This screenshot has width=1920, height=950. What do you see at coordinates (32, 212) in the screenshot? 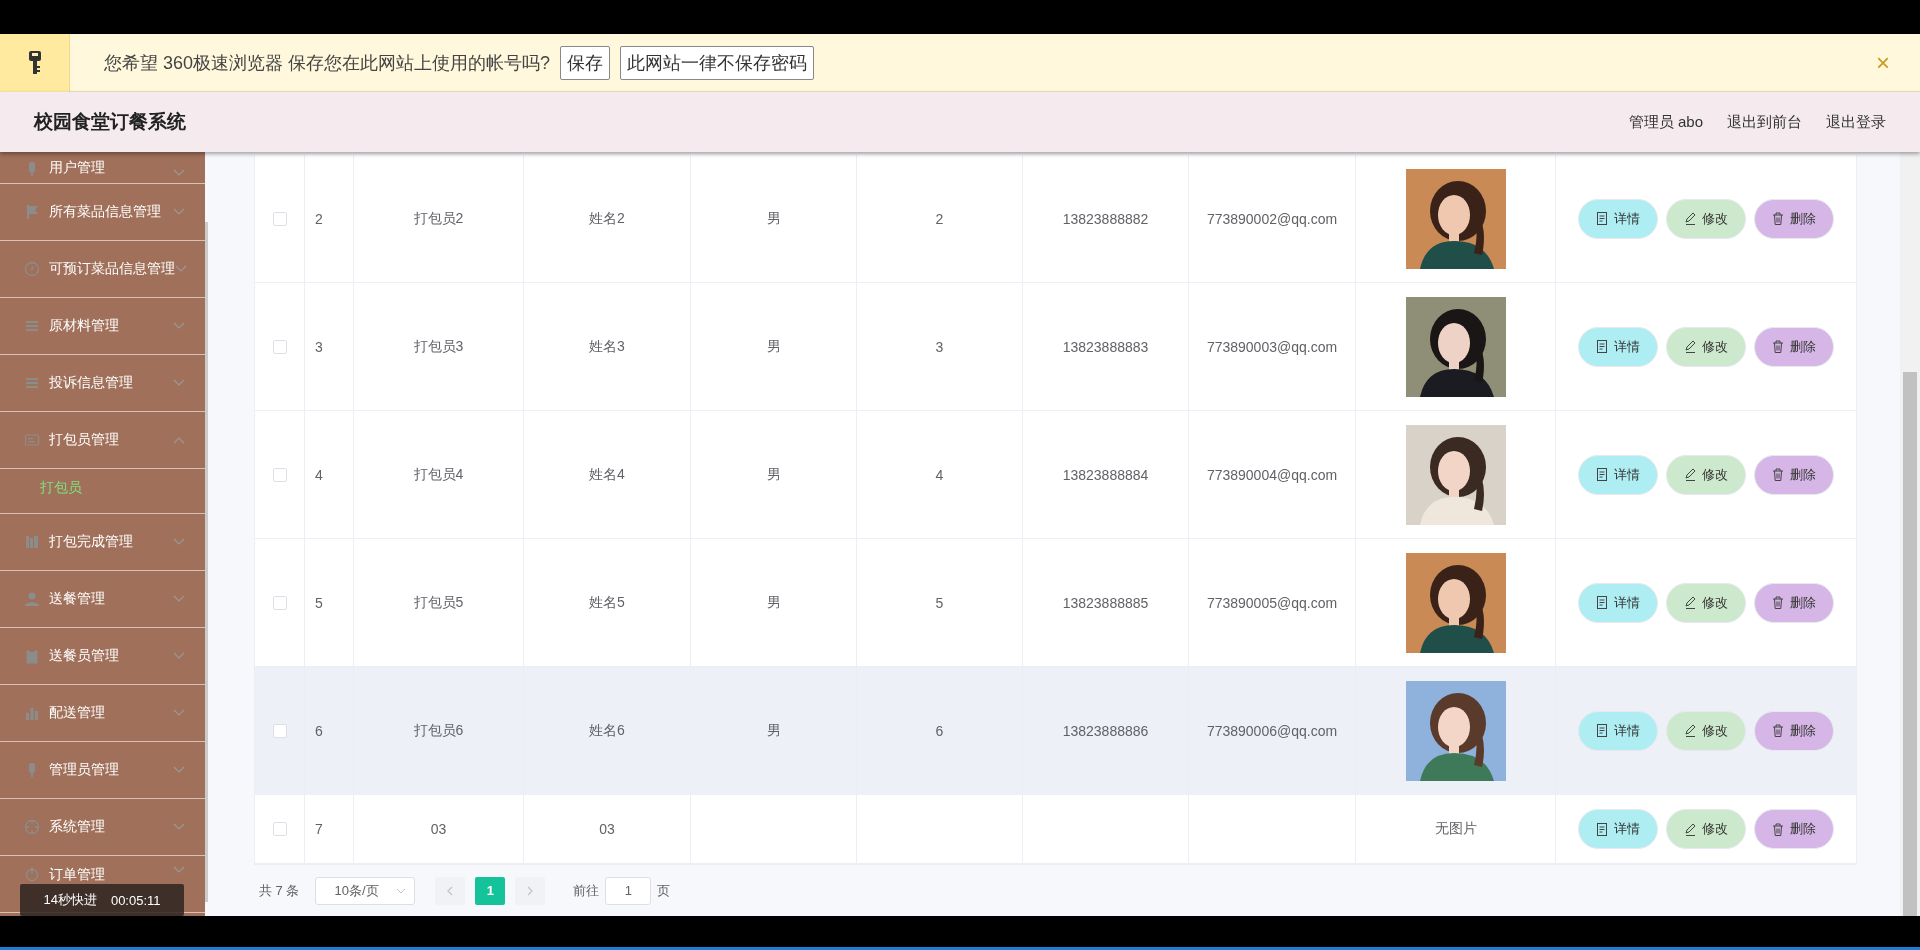
I see `flag-icon` at bounding box center [32, 212].